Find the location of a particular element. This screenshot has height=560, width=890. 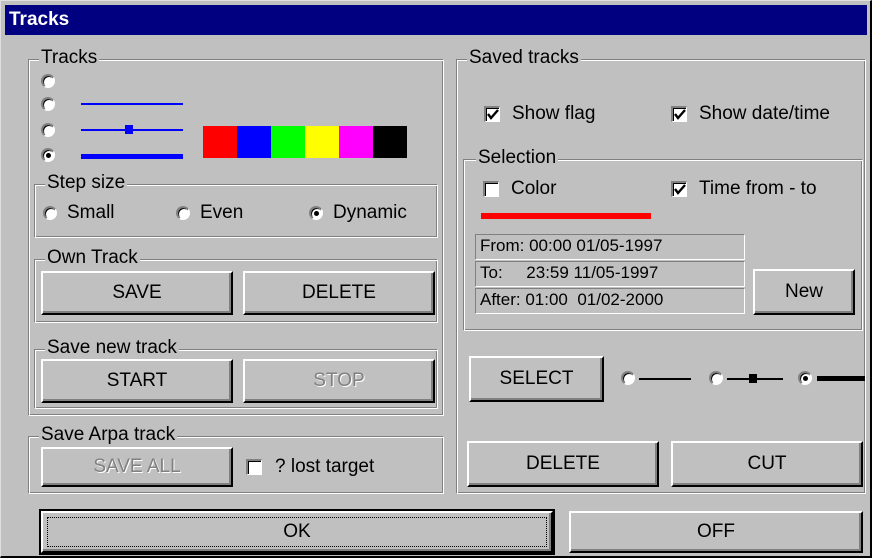

show-flag-label: Show flag is located at coordinates (554, 113).